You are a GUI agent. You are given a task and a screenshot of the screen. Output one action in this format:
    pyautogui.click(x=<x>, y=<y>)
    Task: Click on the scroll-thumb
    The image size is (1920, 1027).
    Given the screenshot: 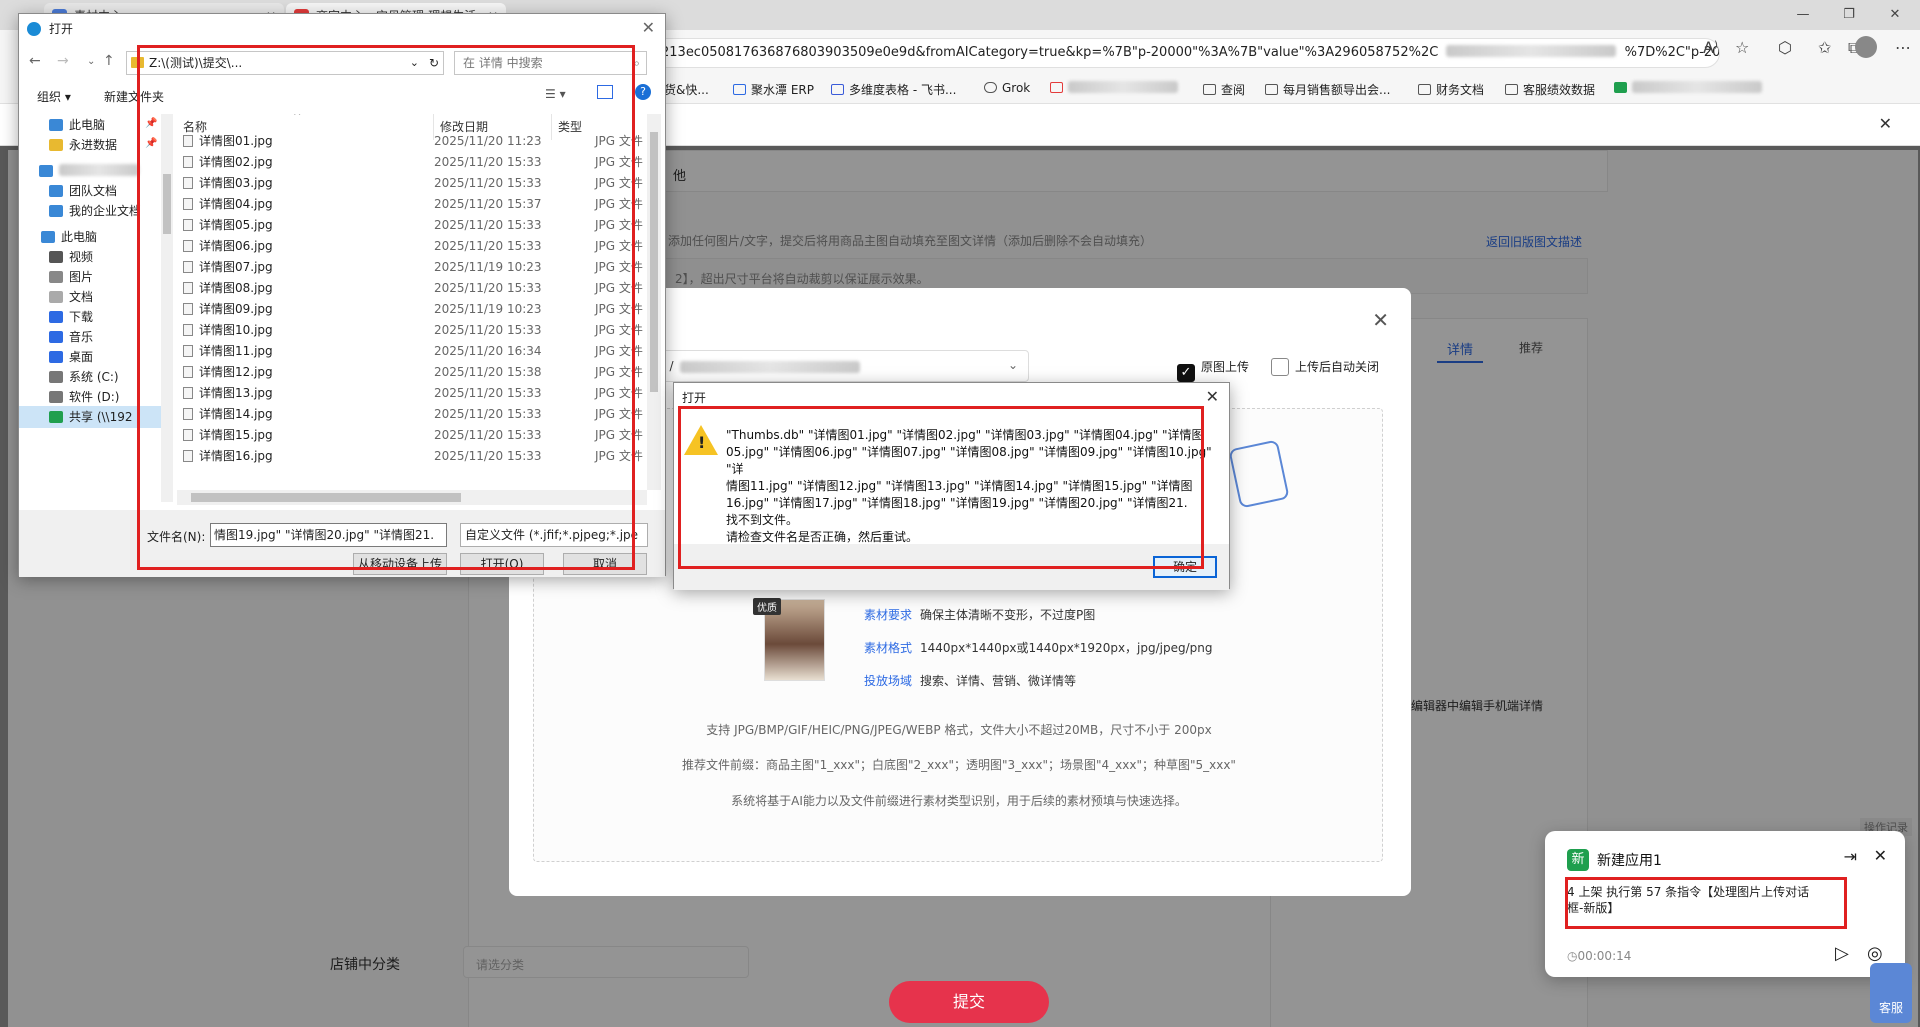 What is the action you would take?
    pyautogui.click(x=654, y=262)
    